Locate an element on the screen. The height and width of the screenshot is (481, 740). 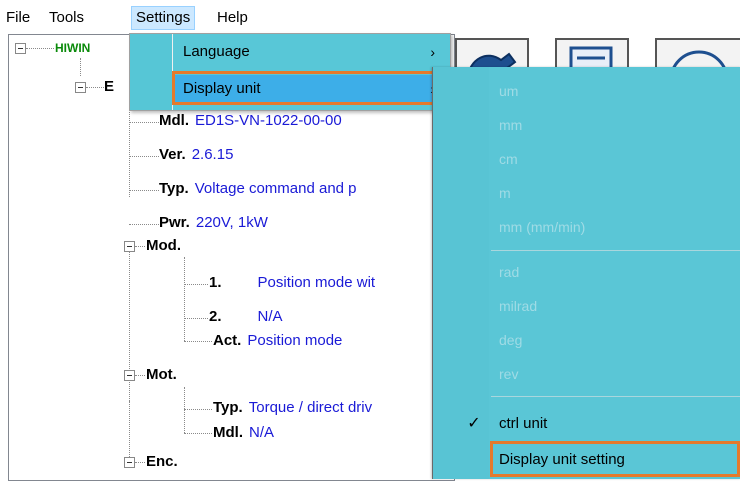
tree-item-value: ED1S-VN-1022-00-00 is located at coordinates (268, 120).